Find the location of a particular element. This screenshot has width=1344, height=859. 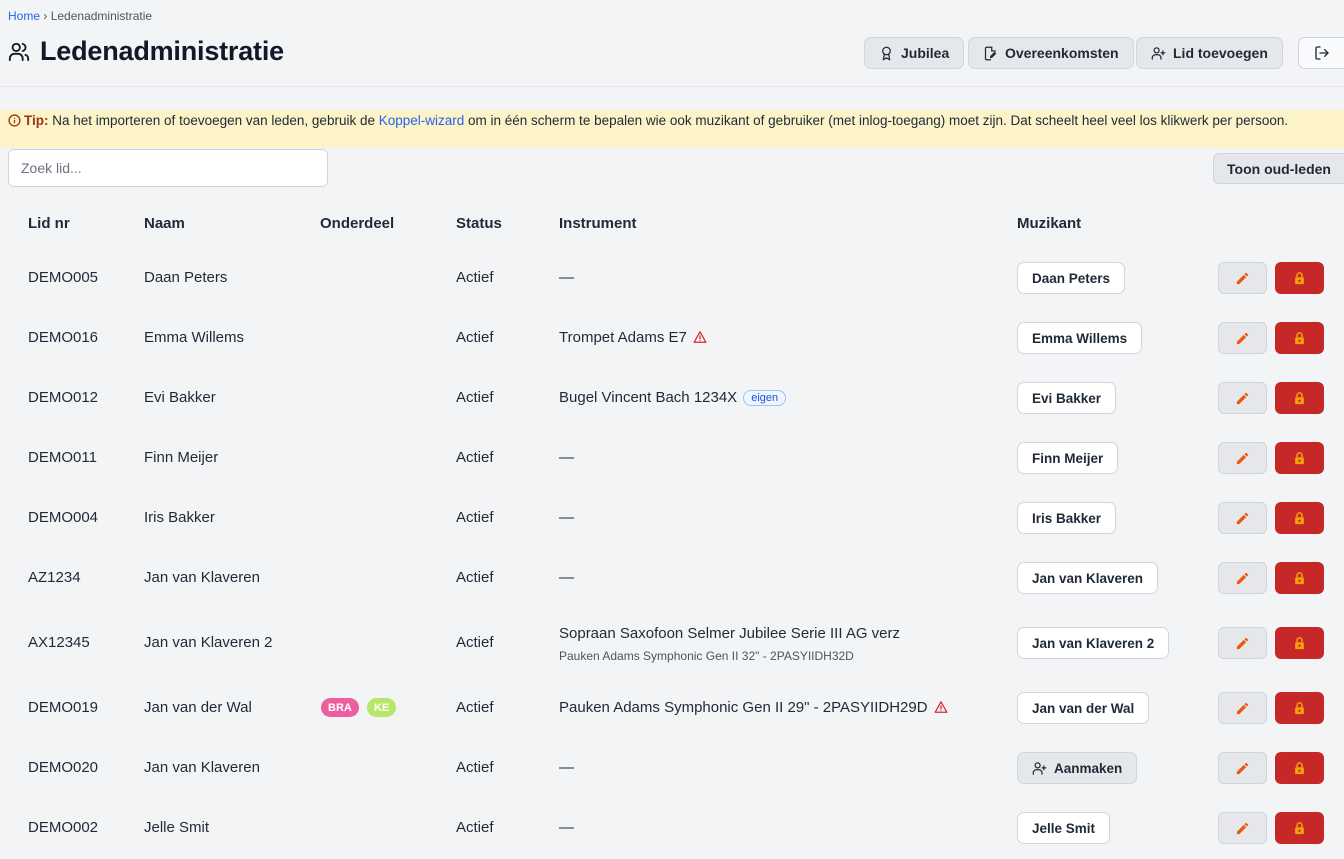

create-musician-button: Aanmaken is located at coordinates (1077, 768).